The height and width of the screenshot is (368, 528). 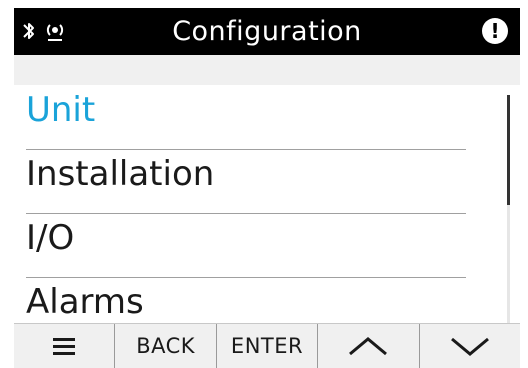 I want to click on menu-item-unit: Unit, so click(x=246, y=117).